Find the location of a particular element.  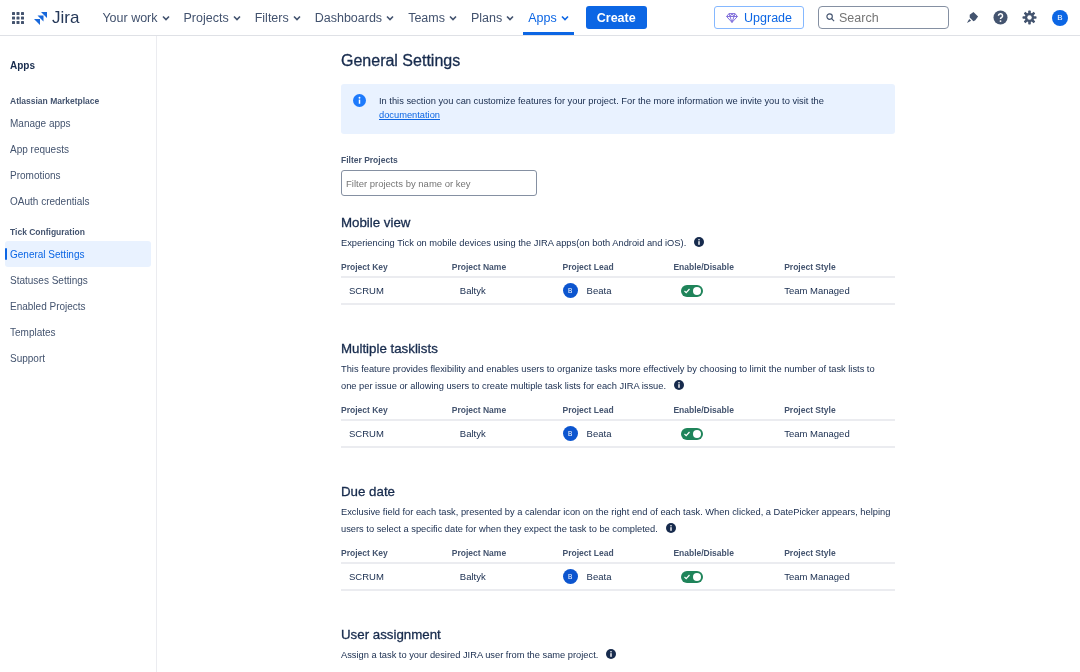

sidebar-item: App requests is located at coordinates (78, 149).